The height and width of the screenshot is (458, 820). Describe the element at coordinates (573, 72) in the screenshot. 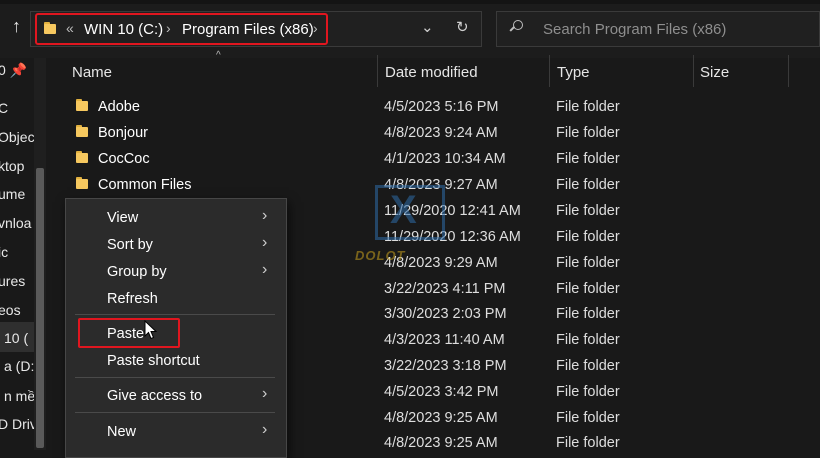

I see `column-header-type: Type` at that location.